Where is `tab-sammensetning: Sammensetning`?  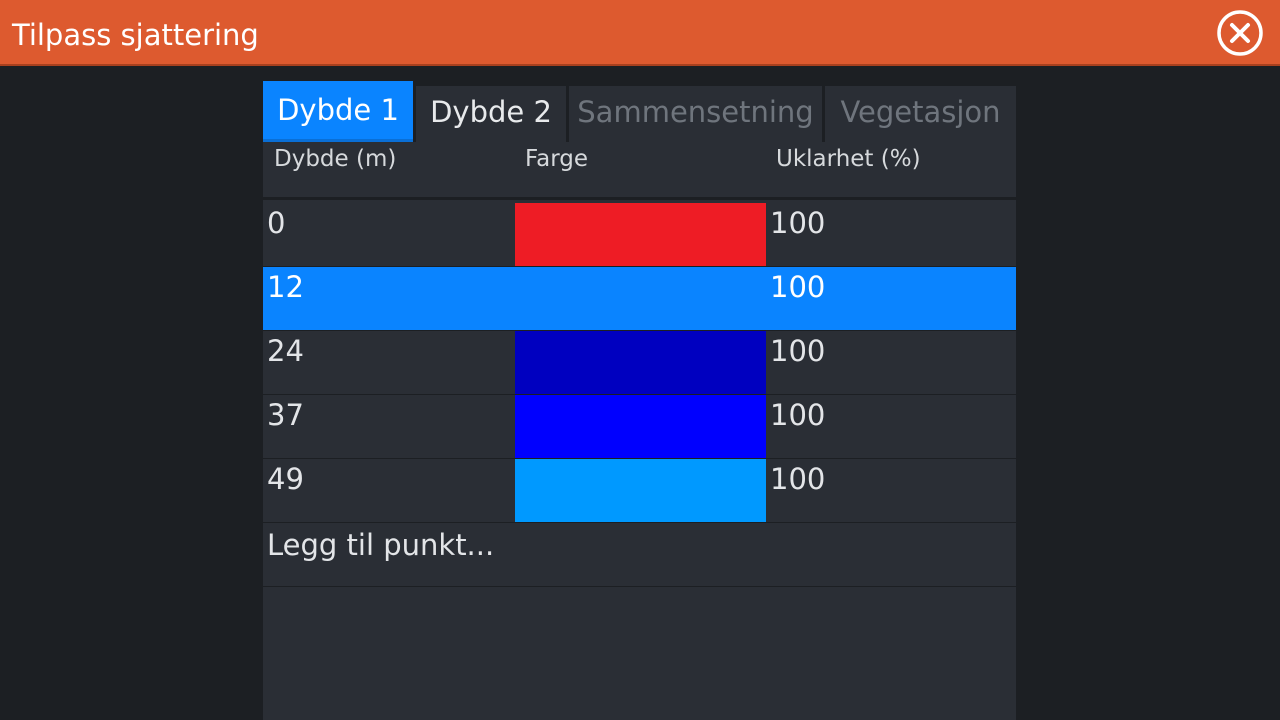 tab-sammensetning: Sammensetning is located at coordinates (695, 114).